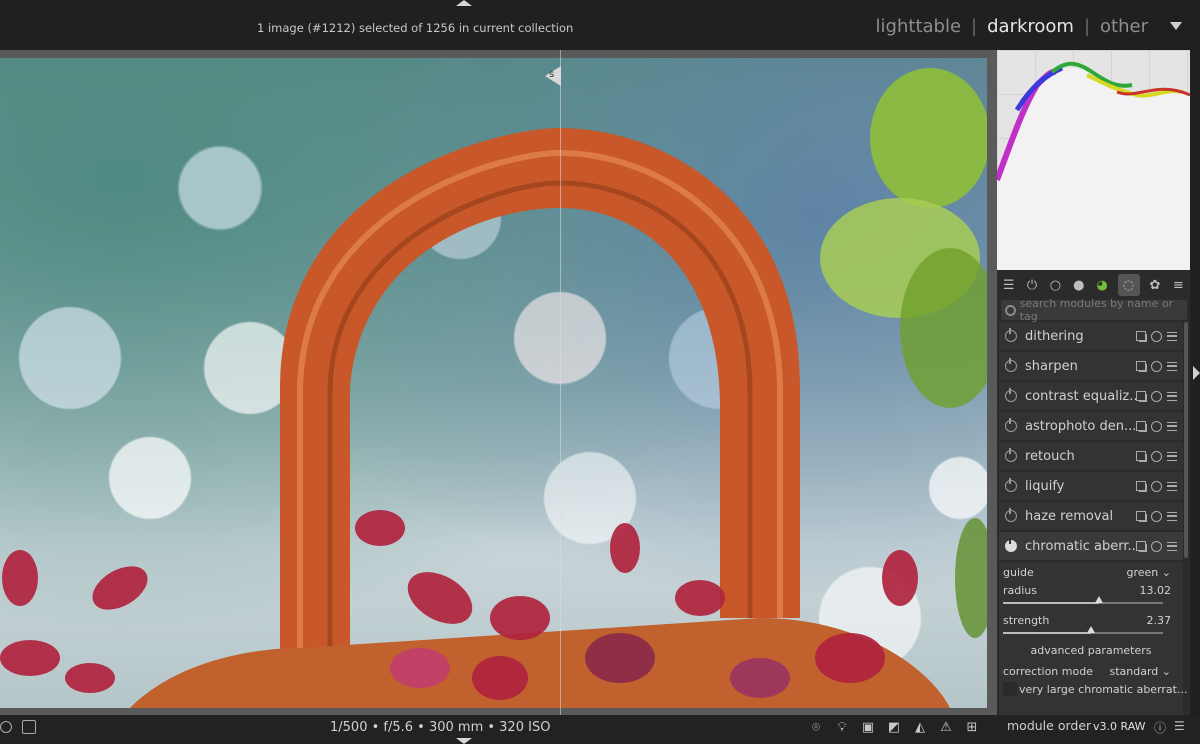 The height and width of the screenshot is (744, 1200). What do you see at coordinates (1195, 382) in the screenshot?
I see `right-panel-edge` at bounding box center [1195, 382].